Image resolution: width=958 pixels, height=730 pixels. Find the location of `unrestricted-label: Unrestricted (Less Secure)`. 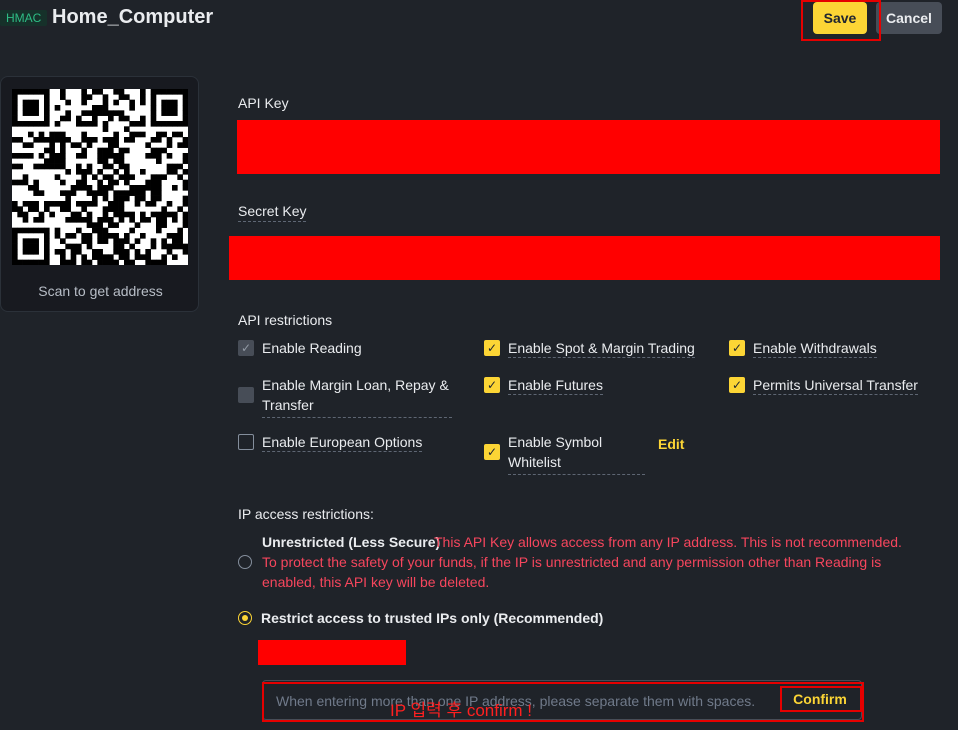

unrestricted-label: Unrestricted (Less Secure) is located at coordinates (351, 542).